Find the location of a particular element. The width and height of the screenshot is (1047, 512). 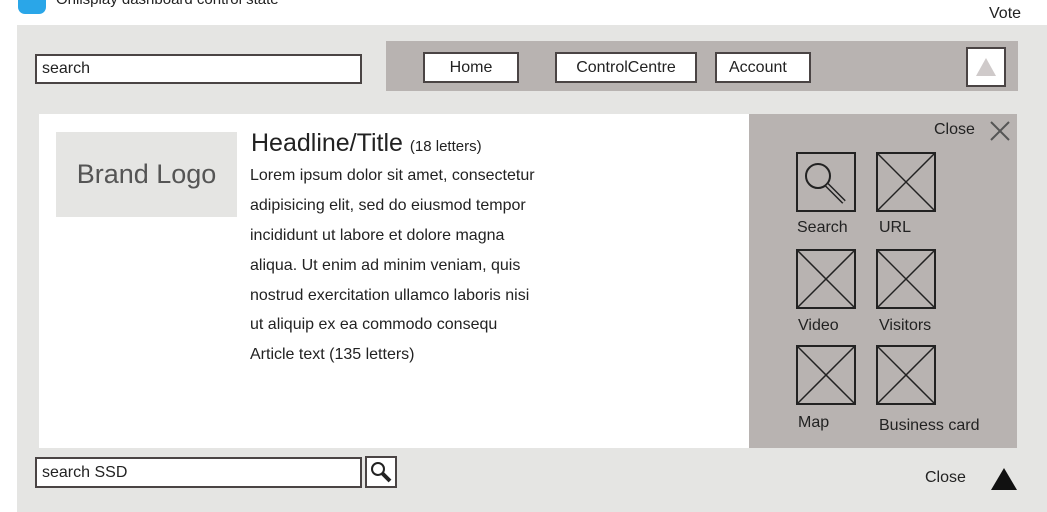

headline-text: Headline/Title is located at coordinates (327, 143).